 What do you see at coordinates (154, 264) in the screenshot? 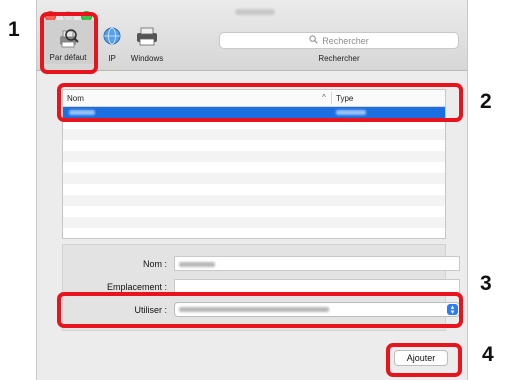
I see `name-label: Nom :` at bounding box center [154, 264].